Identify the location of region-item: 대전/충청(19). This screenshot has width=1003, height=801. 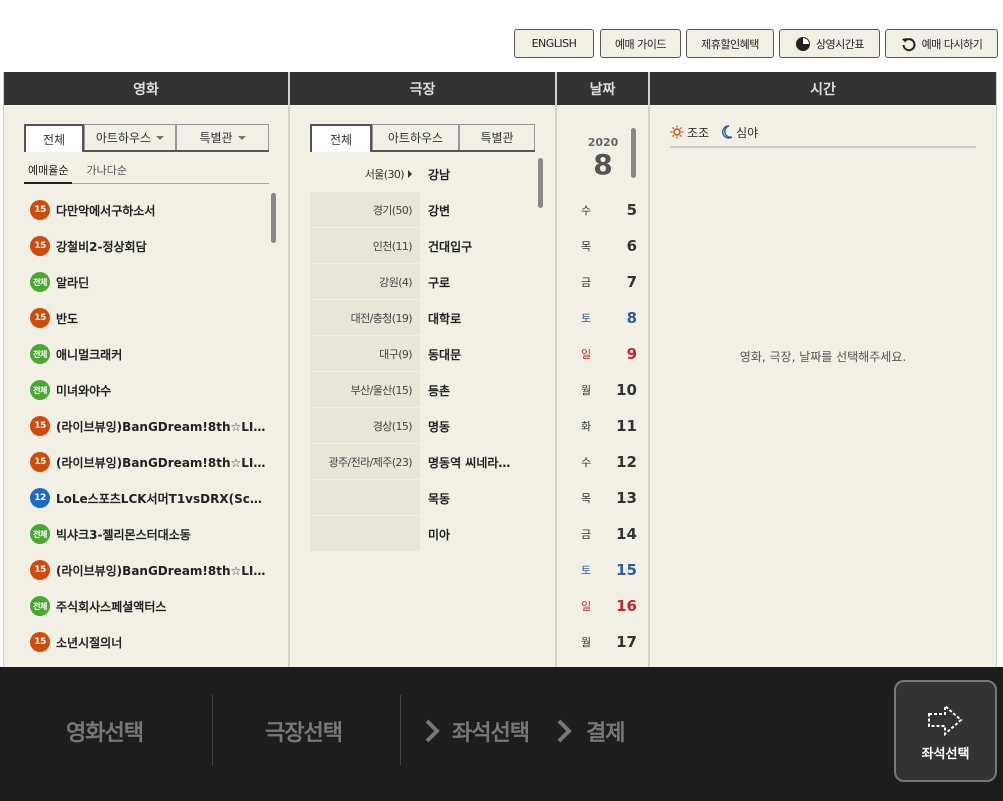
(365, 317).